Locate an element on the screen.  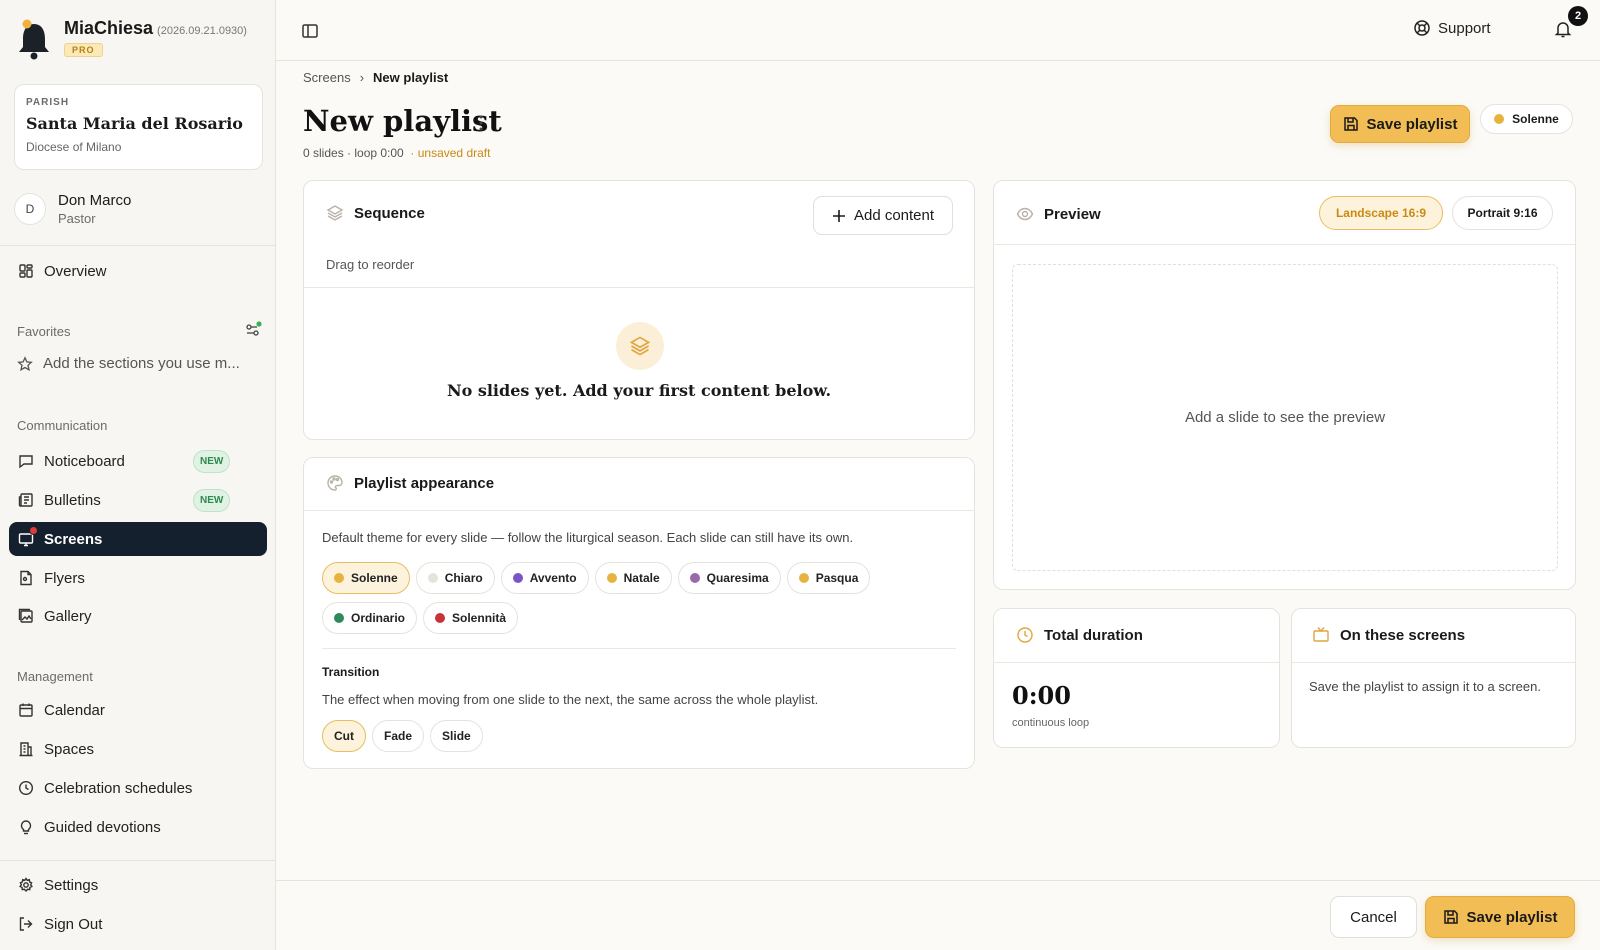
theme-option-avvento: Avvento is located at coordinates (544, 578).